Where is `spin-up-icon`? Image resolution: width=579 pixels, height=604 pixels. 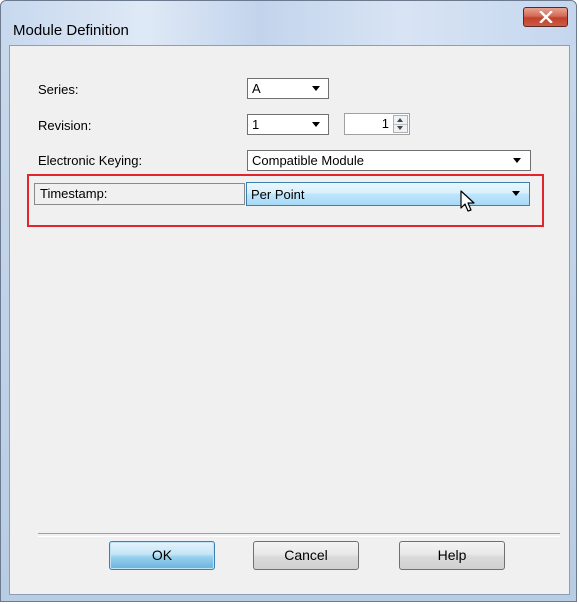 spin-up-icon is located at coordinates (400, 120).